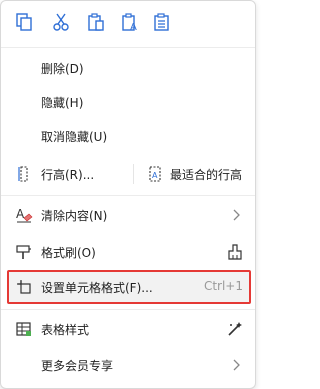  I want to click on hide-label: 隐藏(H), so click(62, 103).